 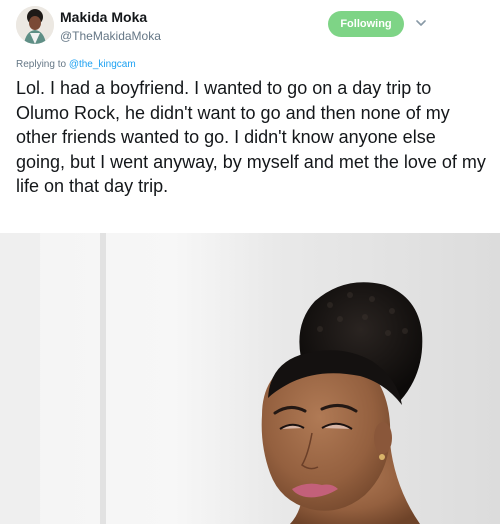 I want to click on chevron-down-icon, so click(x=421, y=23).